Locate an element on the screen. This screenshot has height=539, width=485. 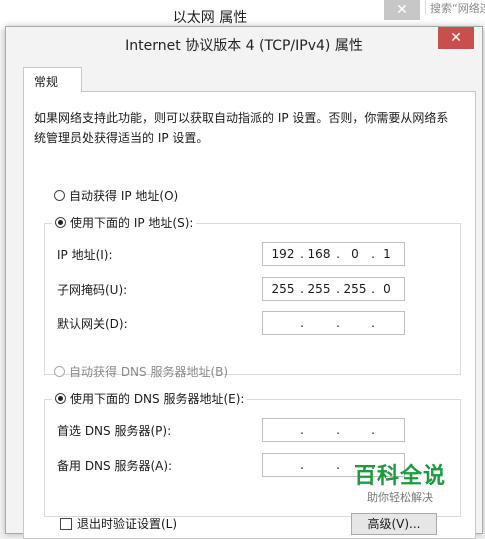
watermark-logo: 百科全说 助你轻松解决 is located at coordinates (400, 481).